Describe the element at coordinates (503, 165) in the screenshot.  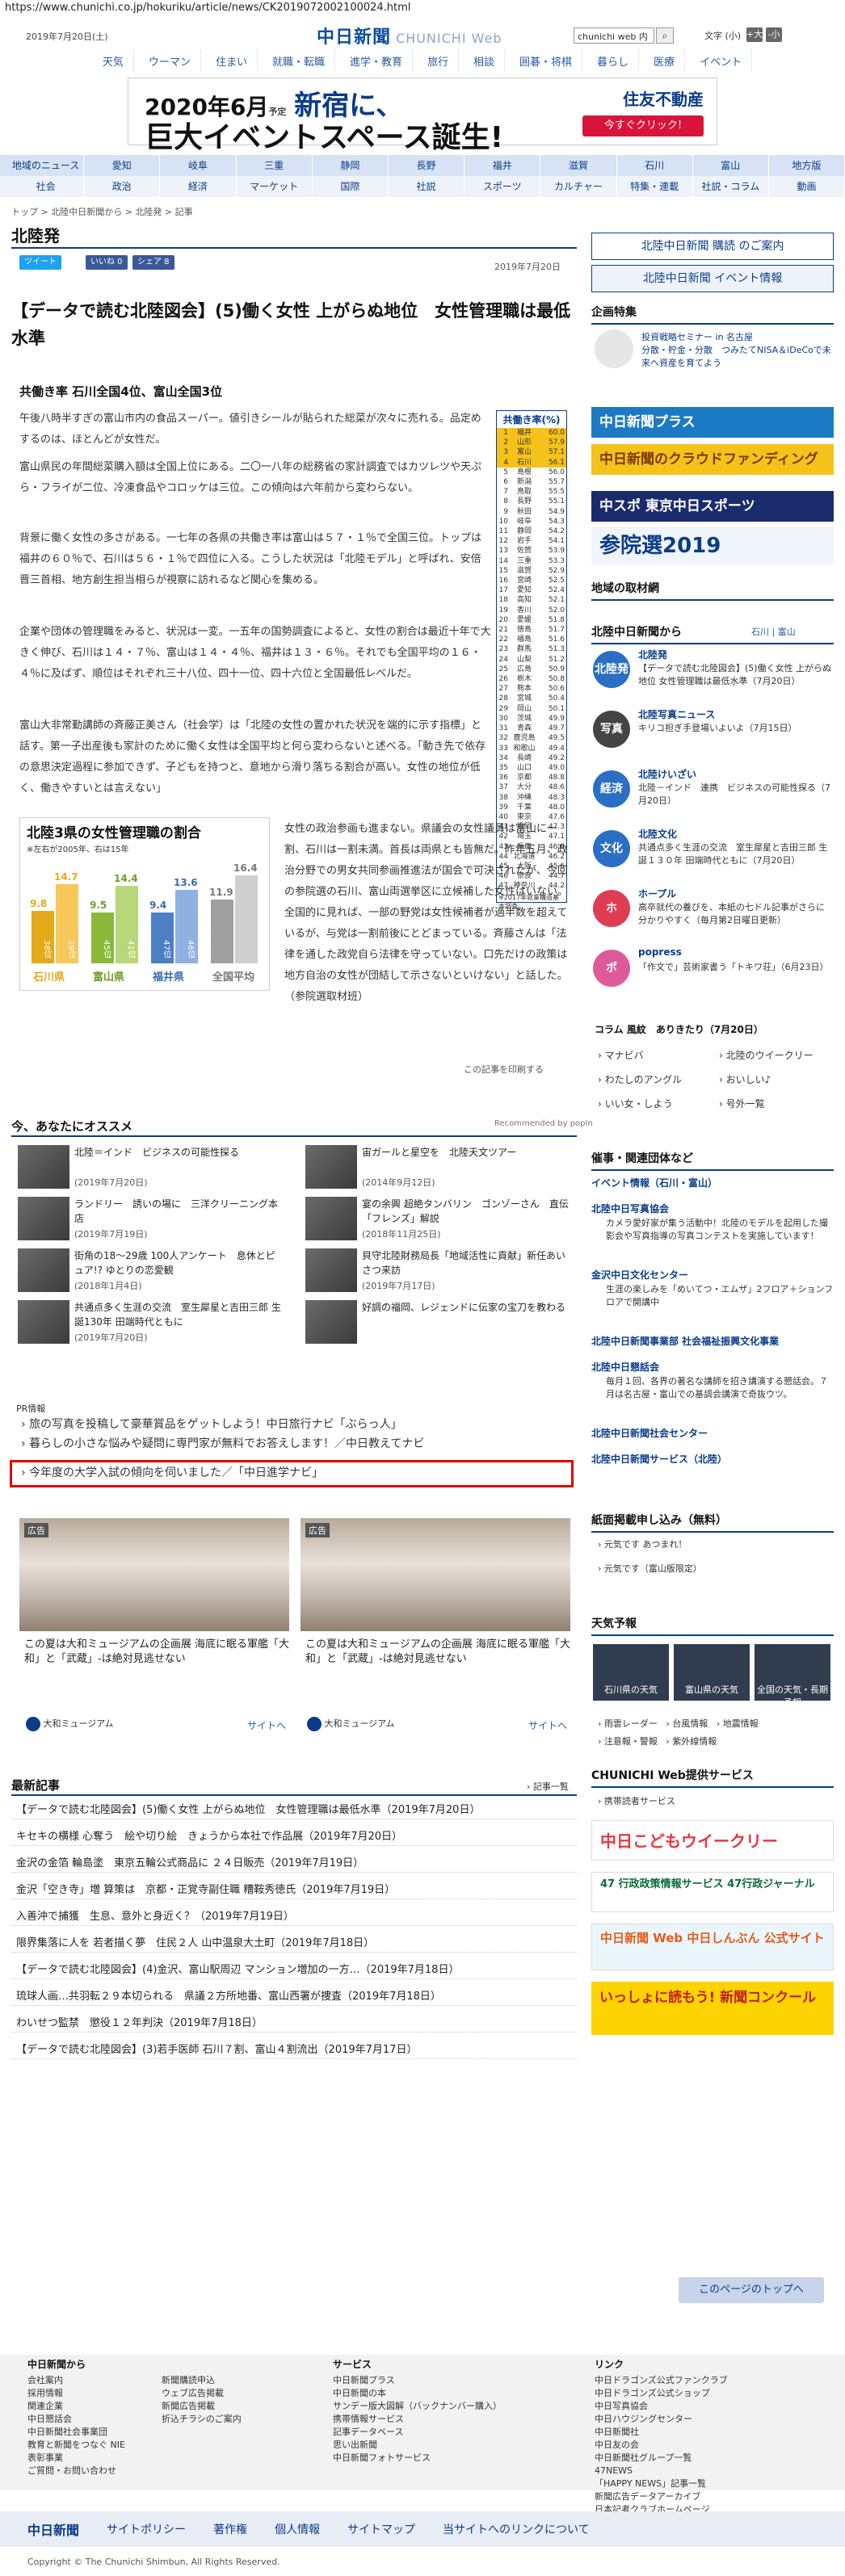
I see `region-nav-item: 福井` at that location.